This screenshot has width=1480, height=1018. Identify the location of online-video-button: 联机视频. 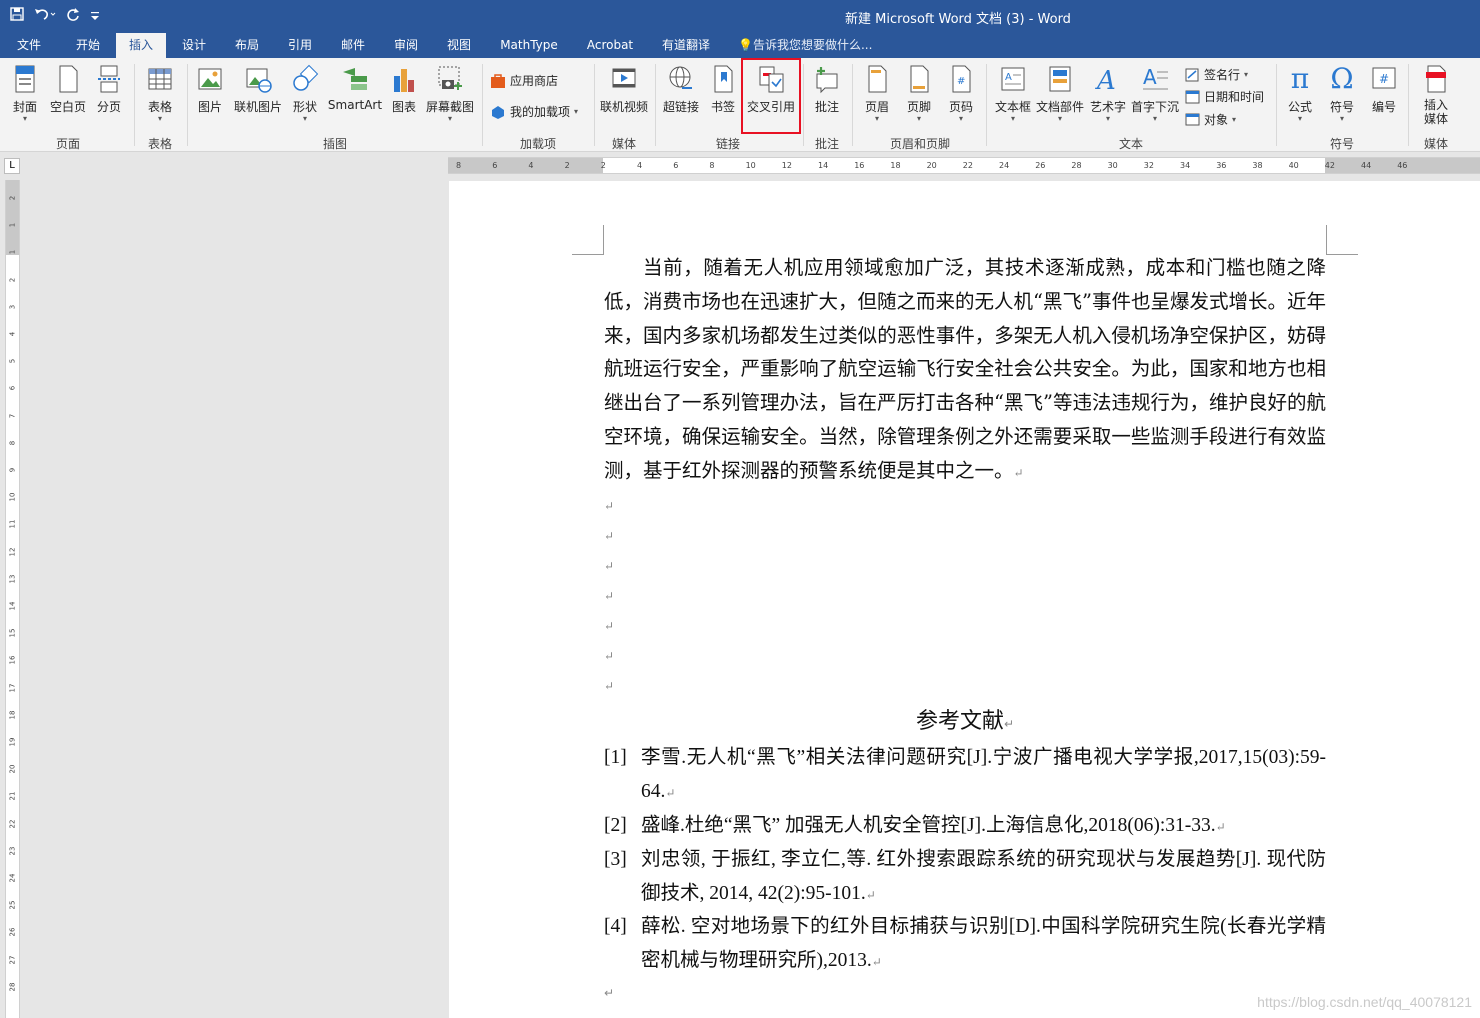
(624, 89).